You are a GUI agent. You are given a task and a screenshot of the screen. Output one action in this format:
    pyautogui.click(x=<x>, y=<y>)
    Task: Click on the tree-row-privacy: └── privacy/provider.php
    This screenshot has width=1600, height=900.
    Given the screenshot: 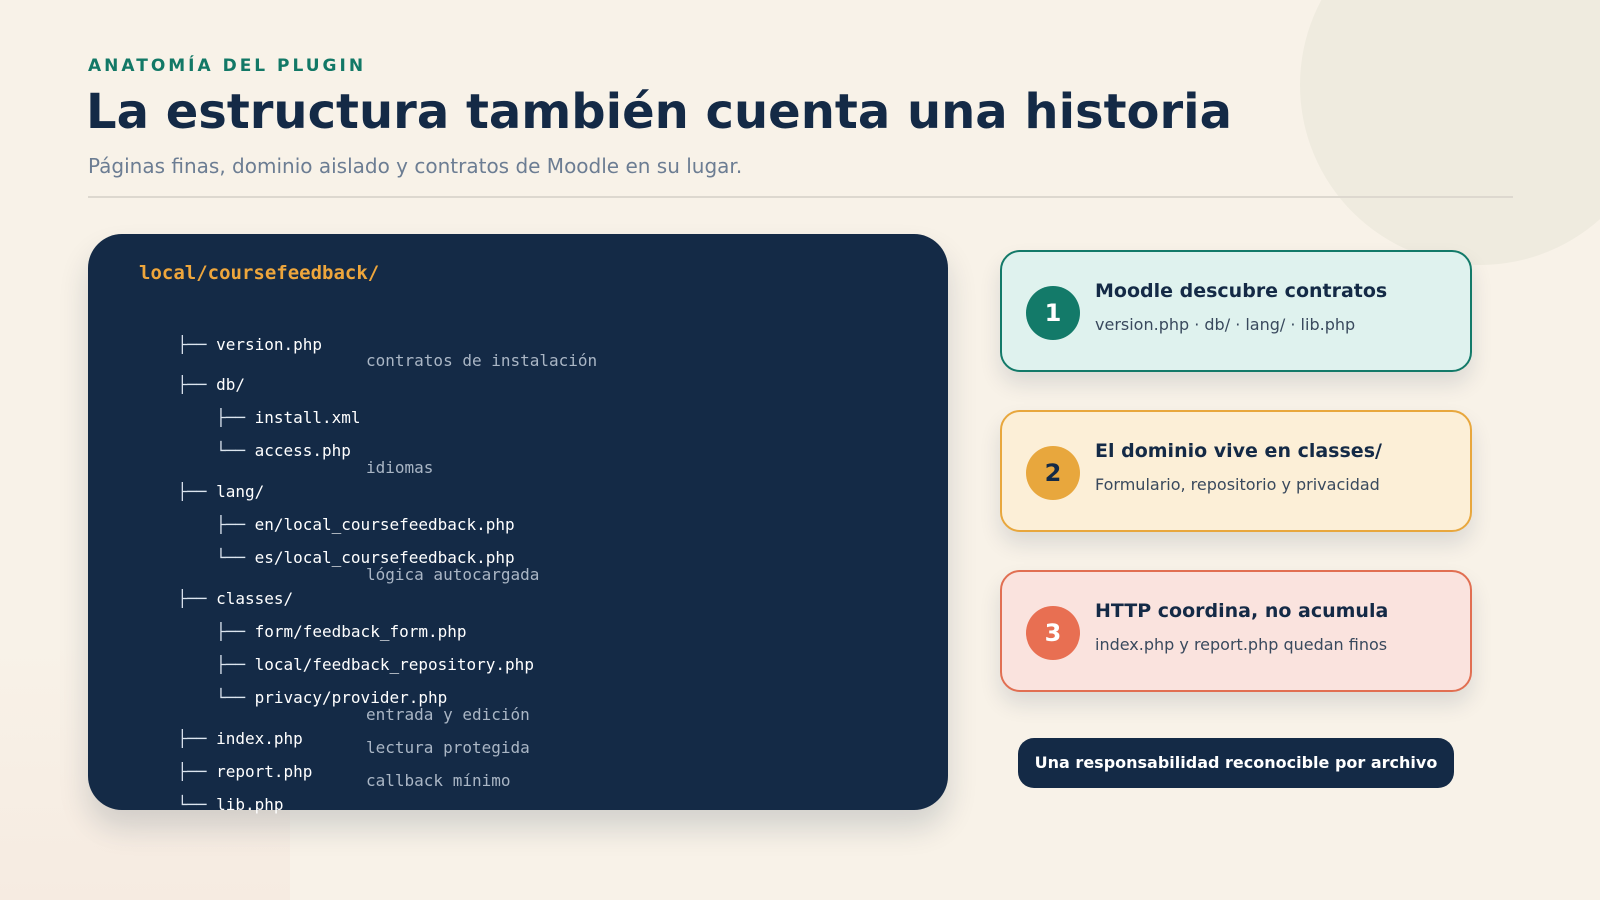 What is the action you would take?
    pyautogui.click(x=293, y=684)
    